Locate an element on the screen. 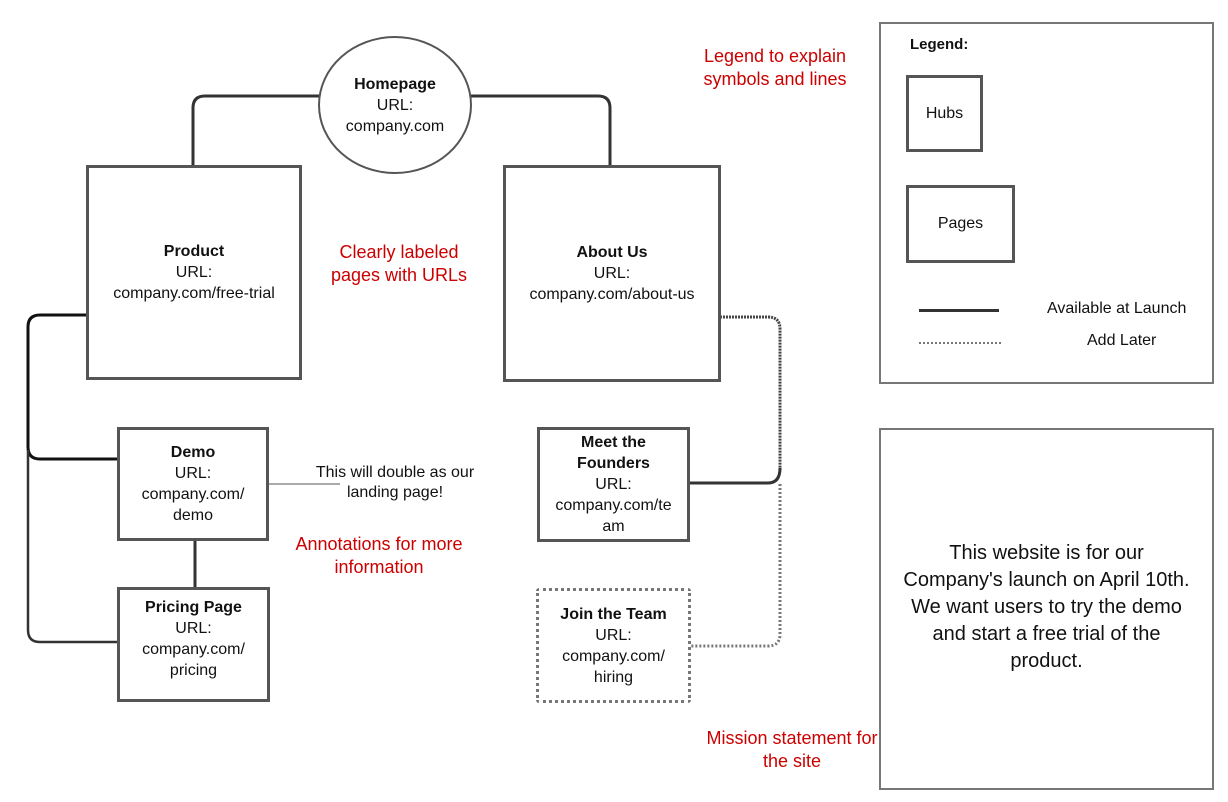 The height and width of the screenshot is (802, 1228). legend-title: Legend: is located at coordinates (939, 44).